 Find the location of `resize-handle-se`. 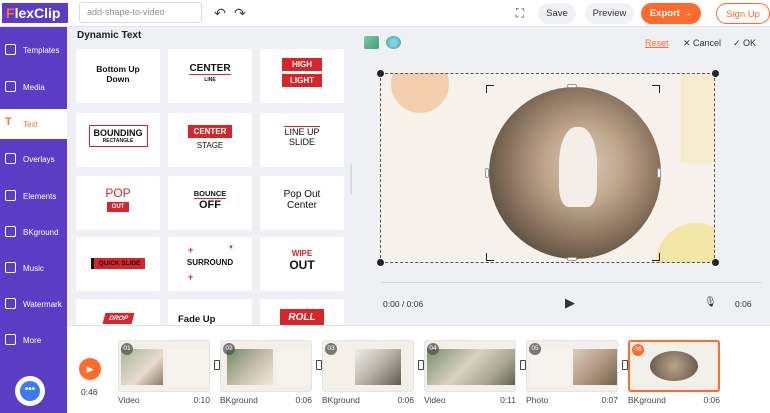

resize-handle-se is located at coordinates (715, 262).